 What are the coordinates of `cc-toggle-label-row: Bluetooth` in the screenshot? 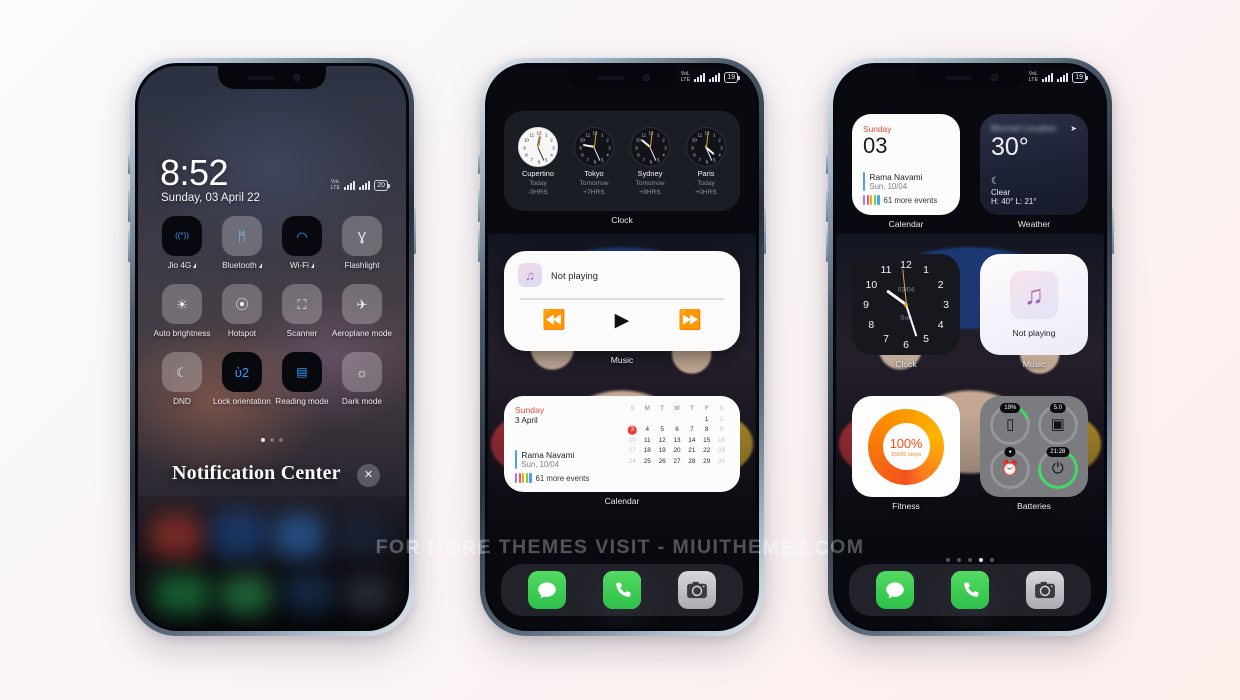 It's located at (242, 265).